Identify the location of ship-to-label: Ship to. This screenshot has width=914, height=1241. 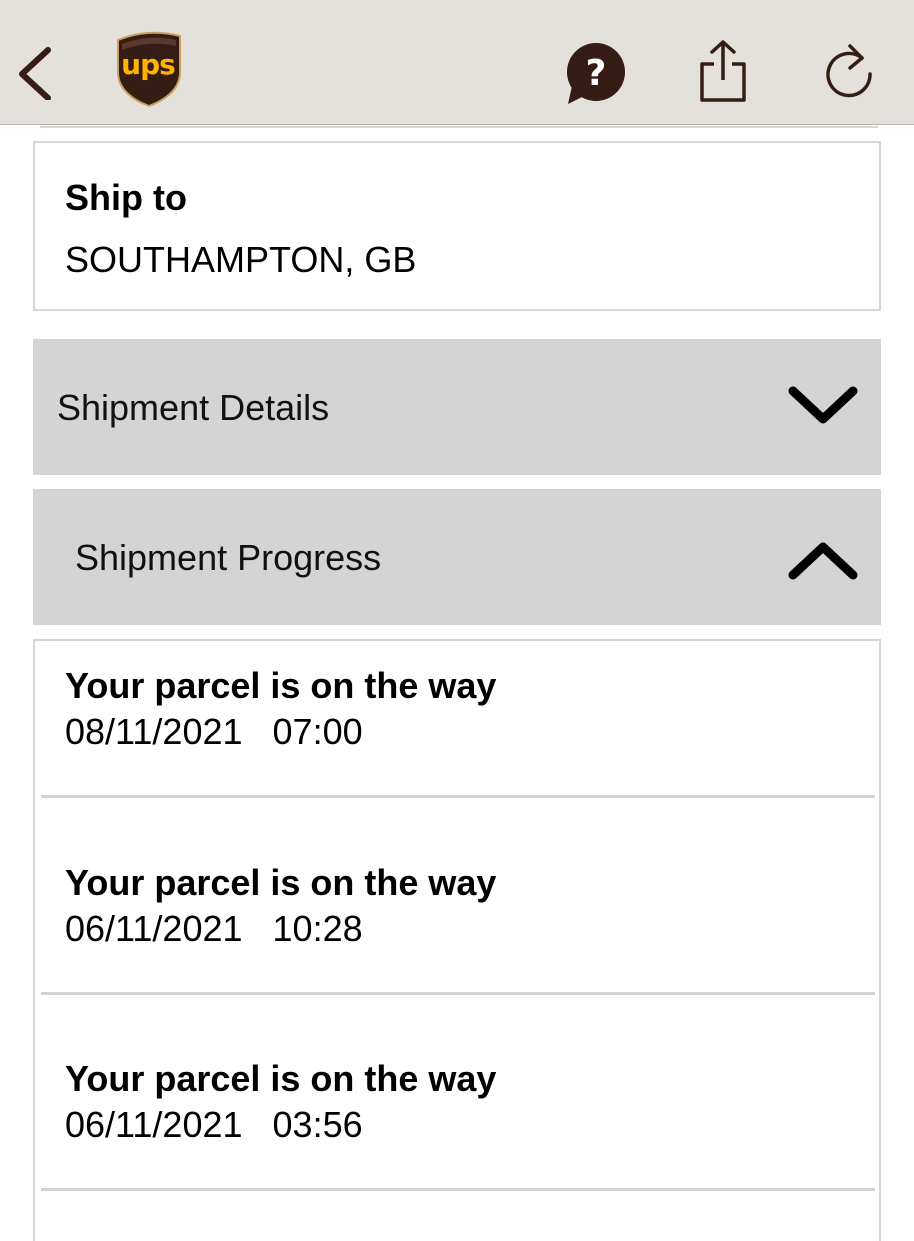
(126, 197).